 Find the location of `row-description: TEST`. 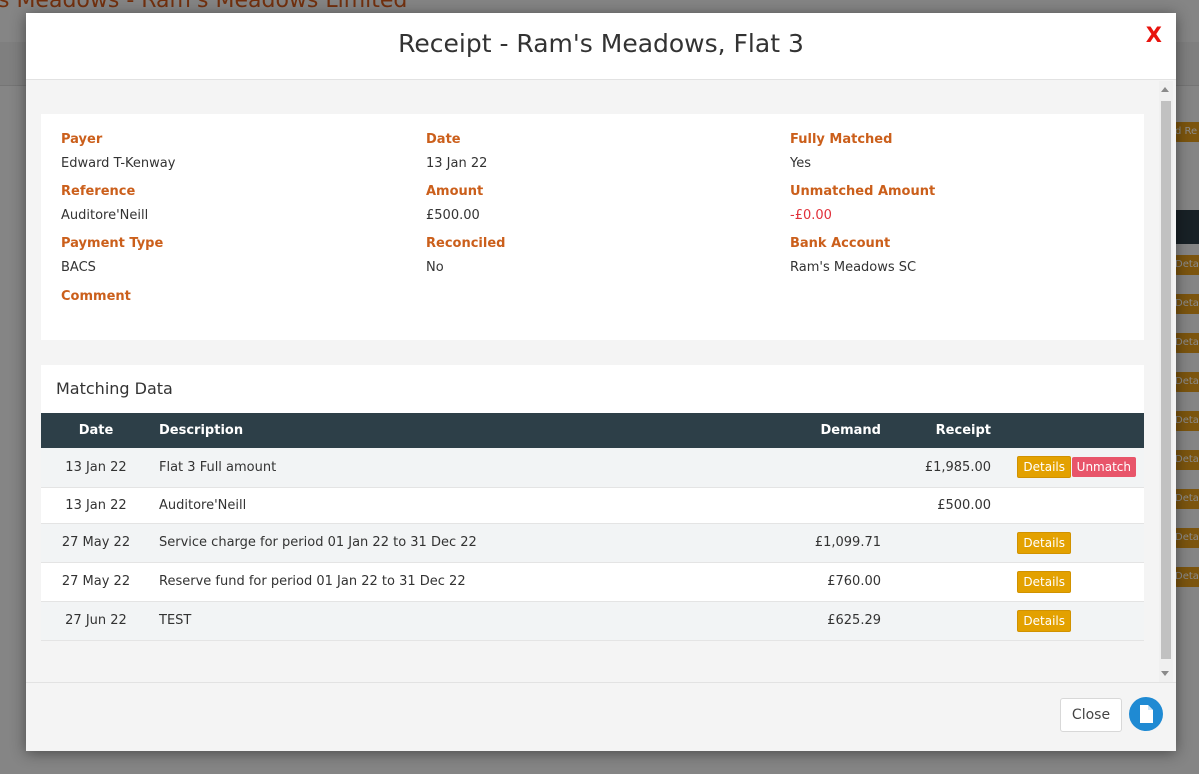

row-description: TEST is located at coordinates (175, 620).